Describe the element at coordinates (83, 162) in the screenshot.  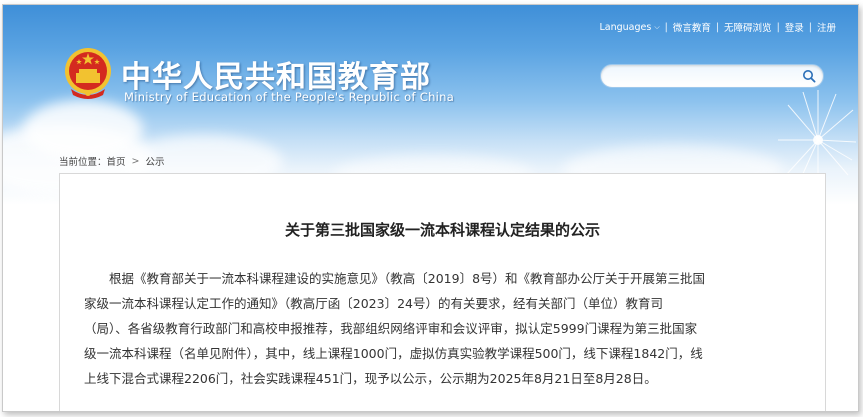
I see `breadcrumb-label: 当前位置：` at that location.